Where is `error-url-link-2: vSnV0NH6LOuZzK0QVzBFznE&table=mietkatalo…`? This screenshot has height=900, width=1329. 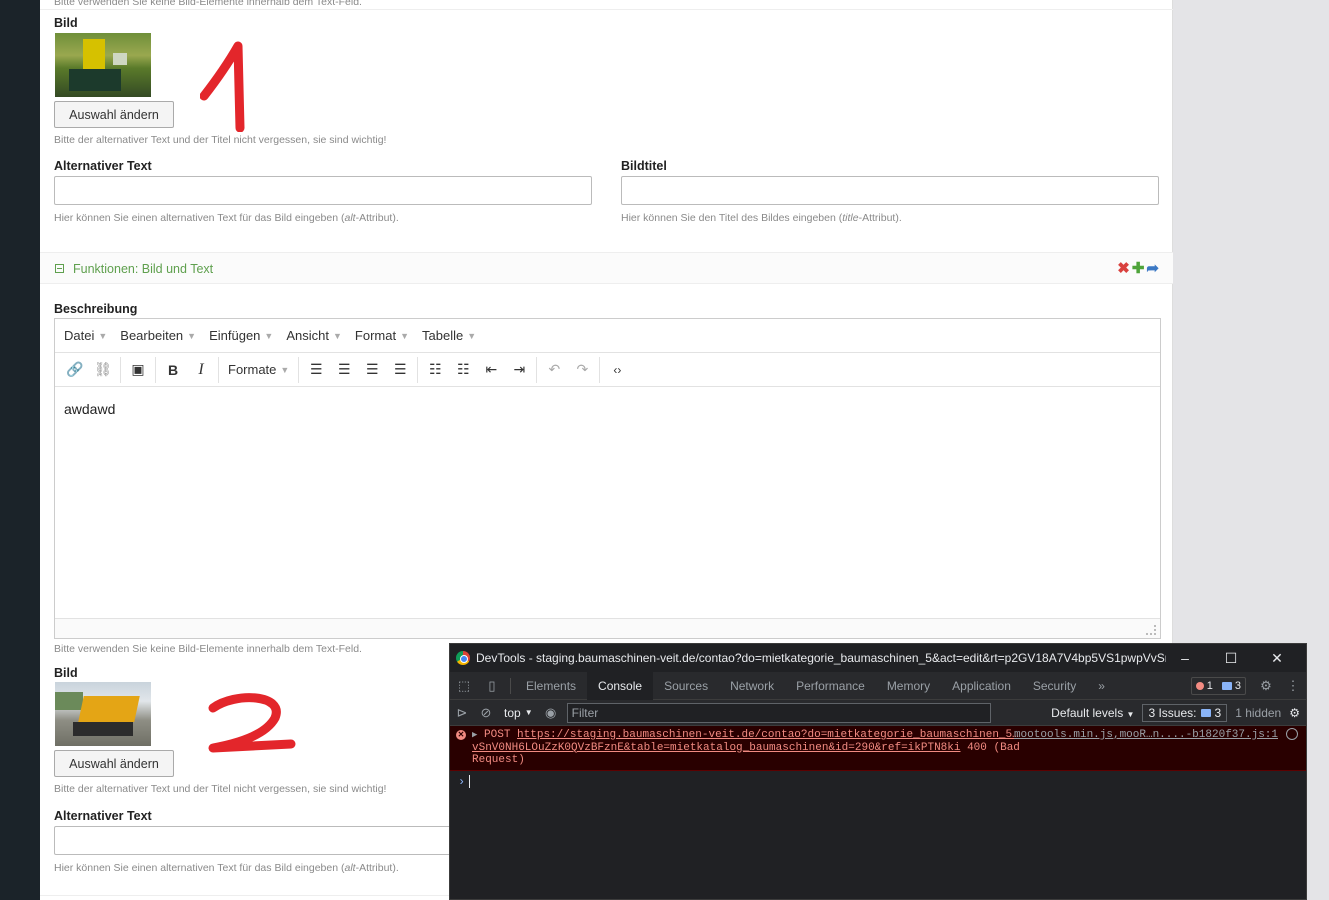
error-url-link-2: vSnV0NH6LOuZzK0QVzBFznE&table=mietkatalo… is located at coordinates (716, 748).